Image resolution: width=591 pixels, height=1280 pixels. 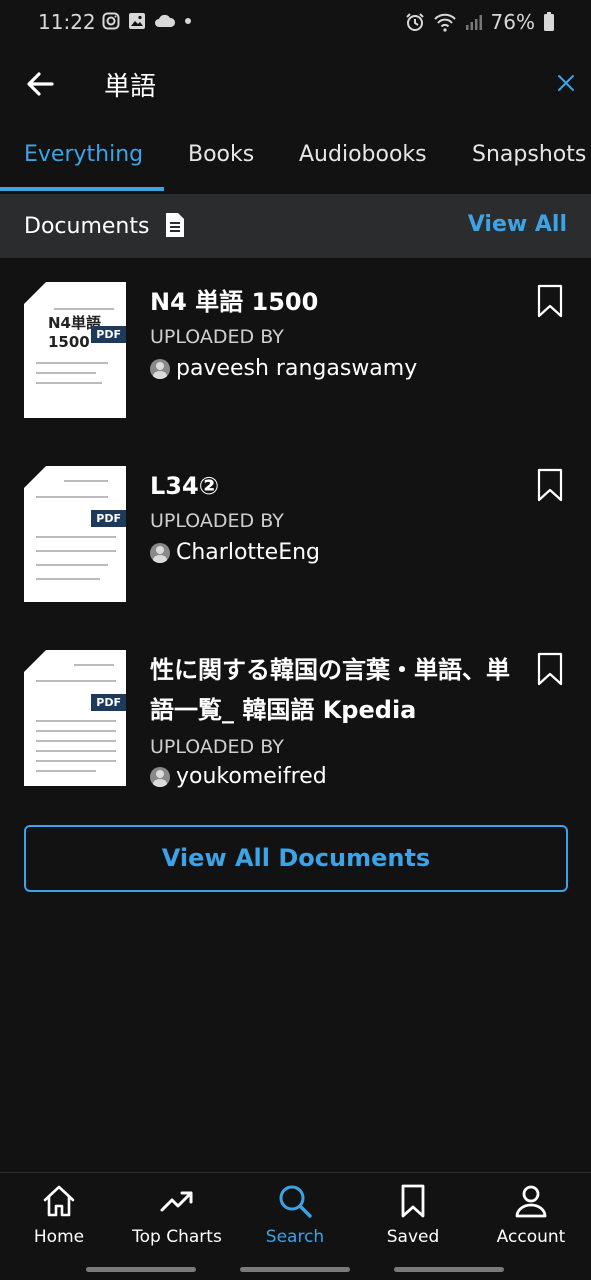 What do you see at coordinates (87, 226) in the screenshot?
I see `section-title: Documents` at bounding box center [87, 226].